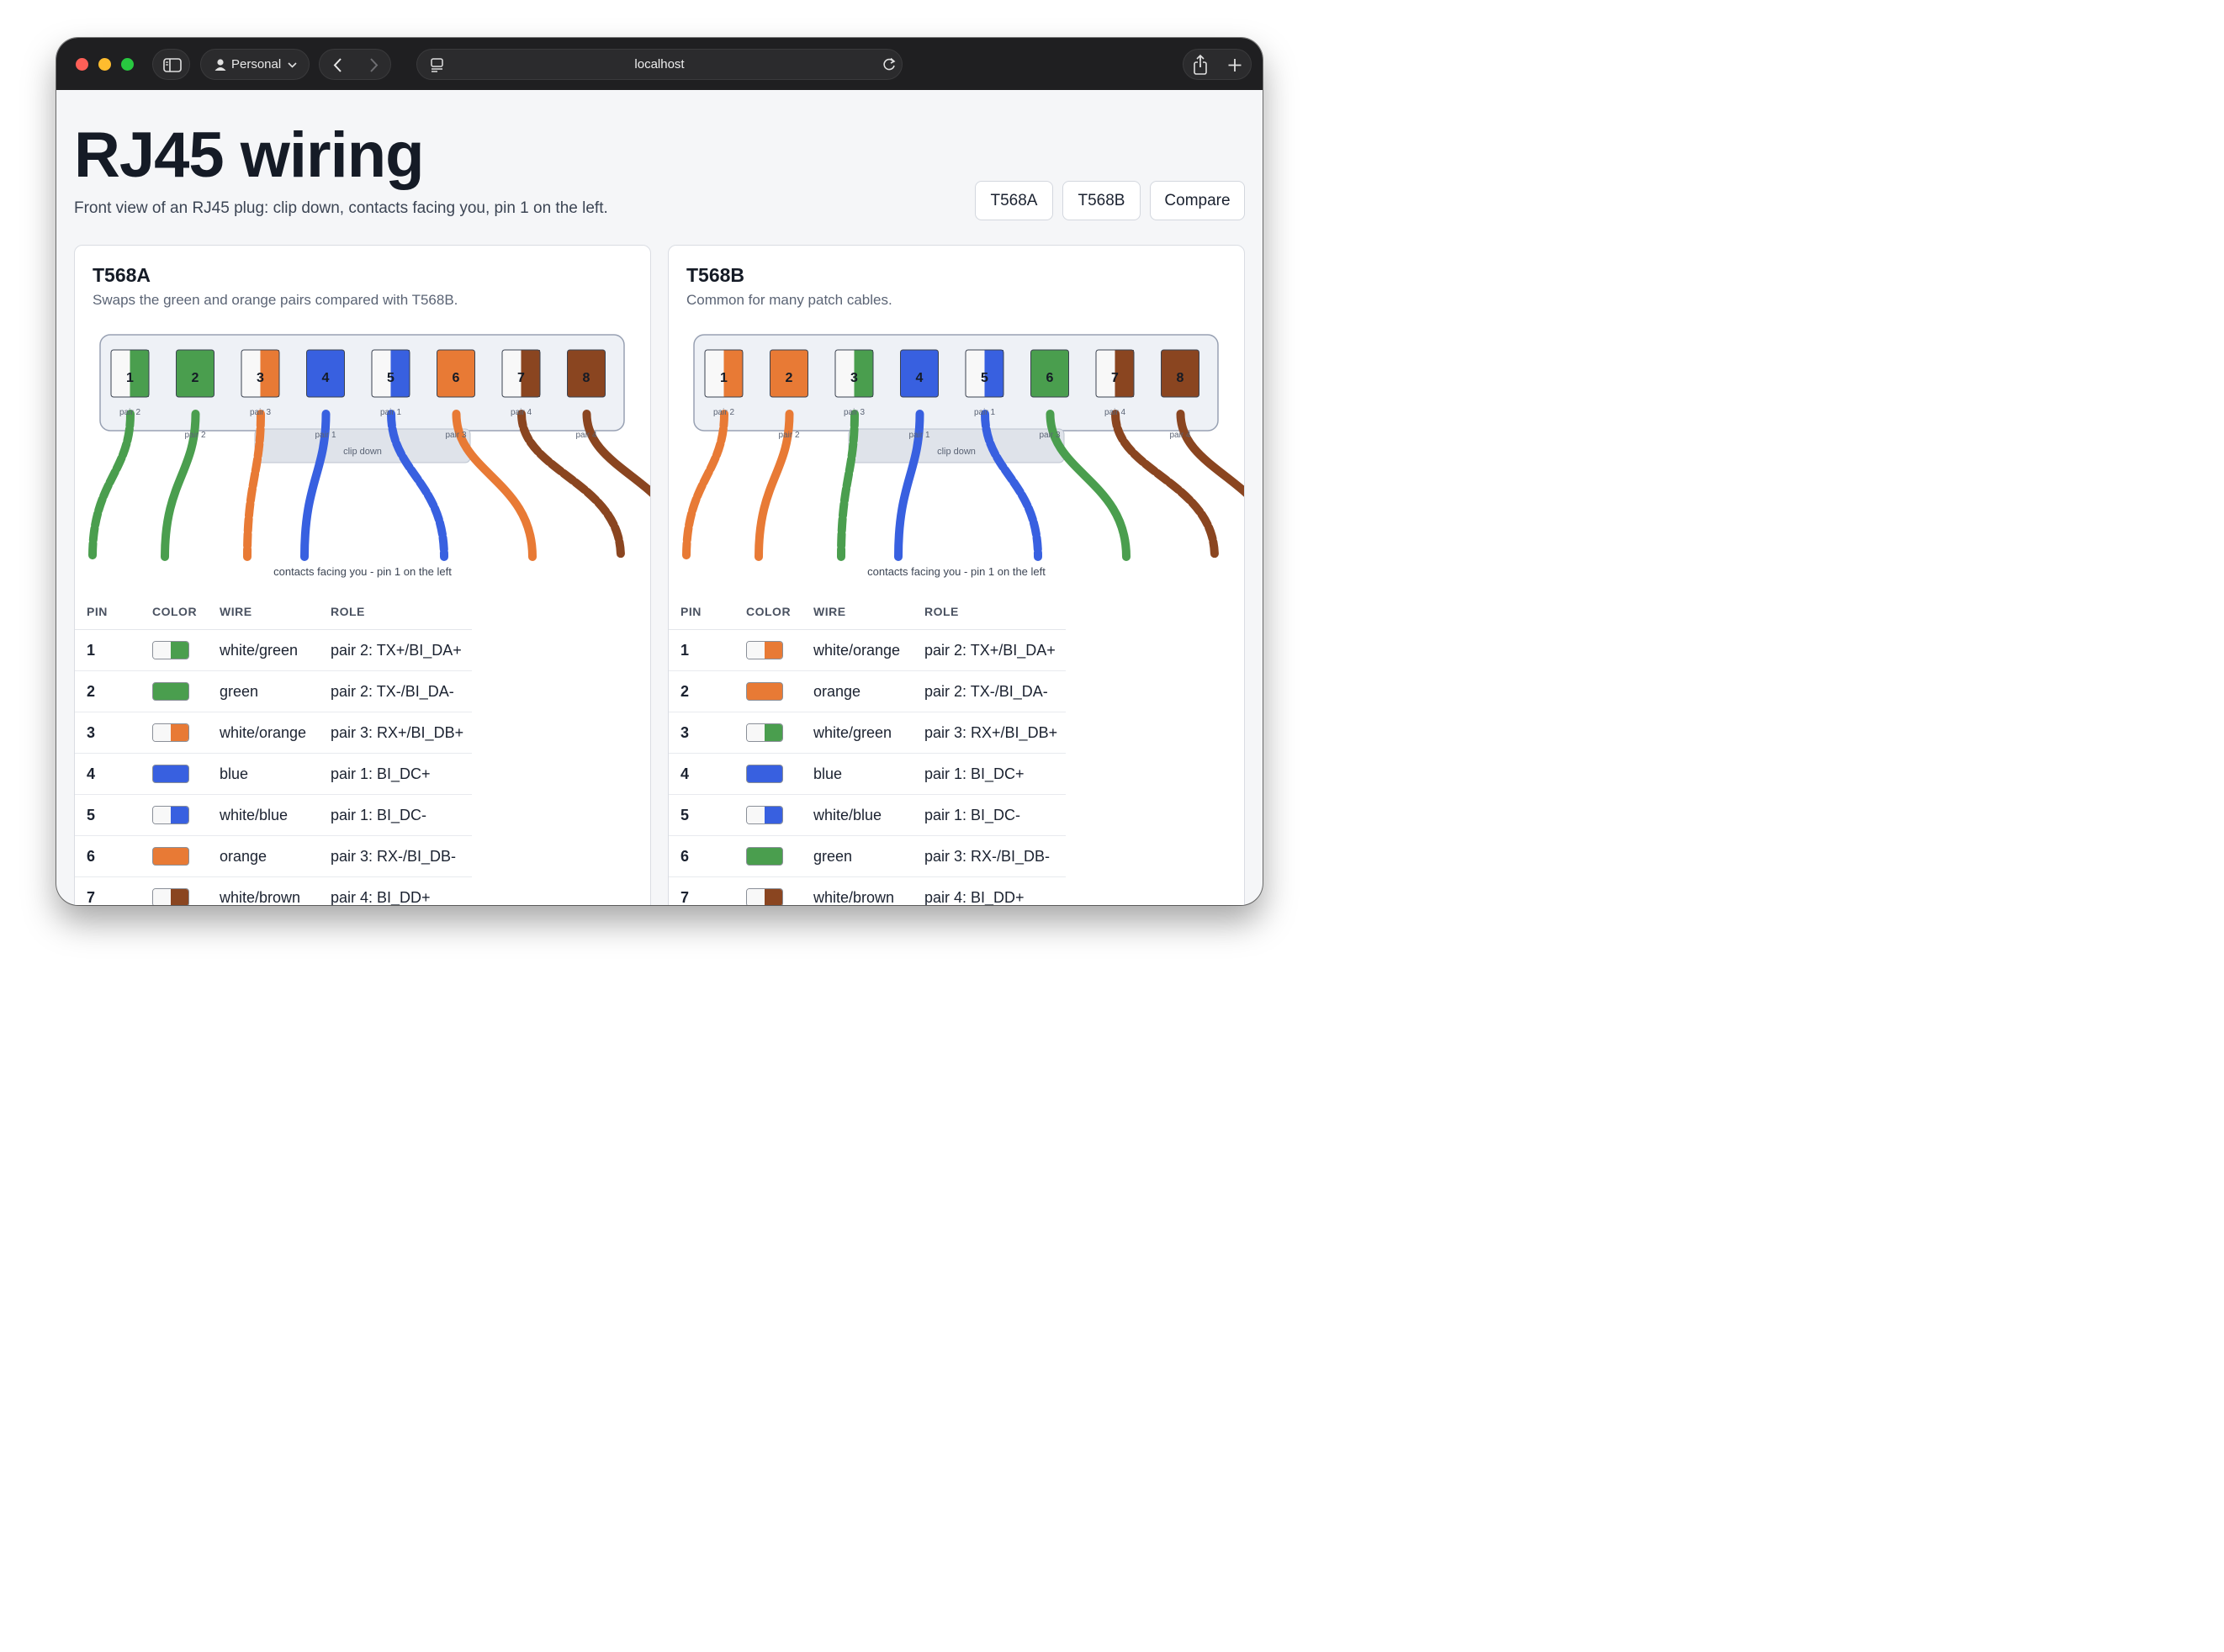 Image resolution: width=2224 pixels, height=1652 pixels. Describe the element at coordinates (1200, 65) in the screenshot. I see `share-icon` at that location.